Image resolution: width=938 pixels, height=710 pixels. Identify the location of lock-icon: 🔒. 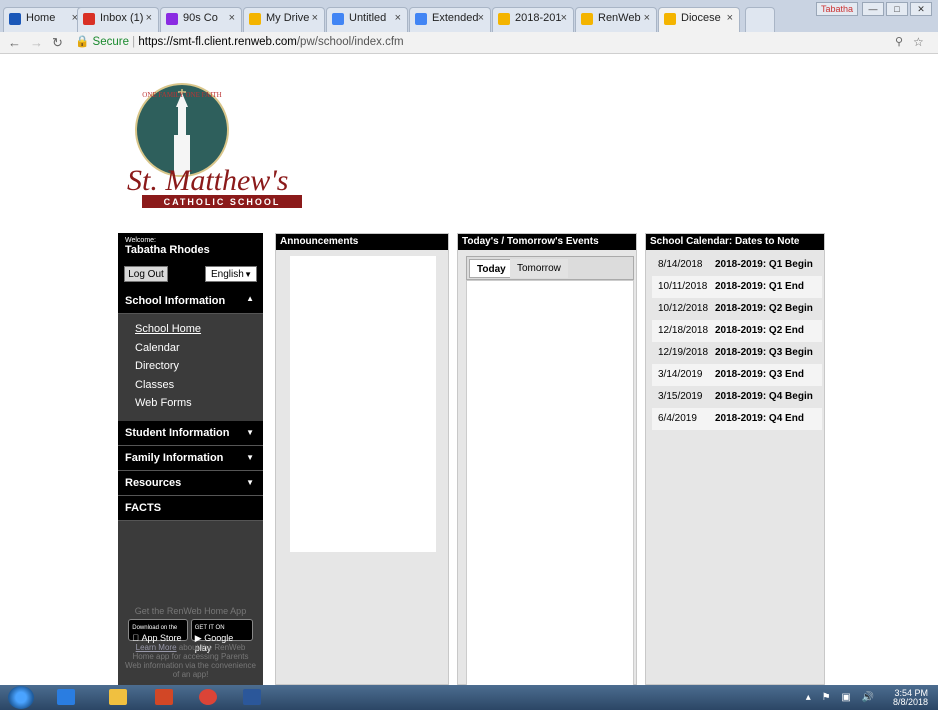
(82, 42).